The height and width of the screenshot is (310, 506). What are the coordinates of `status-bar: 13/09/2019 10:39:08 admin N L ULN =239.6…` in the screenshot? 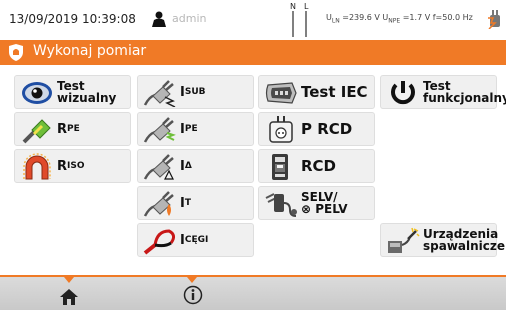 It's located at (253, 20).